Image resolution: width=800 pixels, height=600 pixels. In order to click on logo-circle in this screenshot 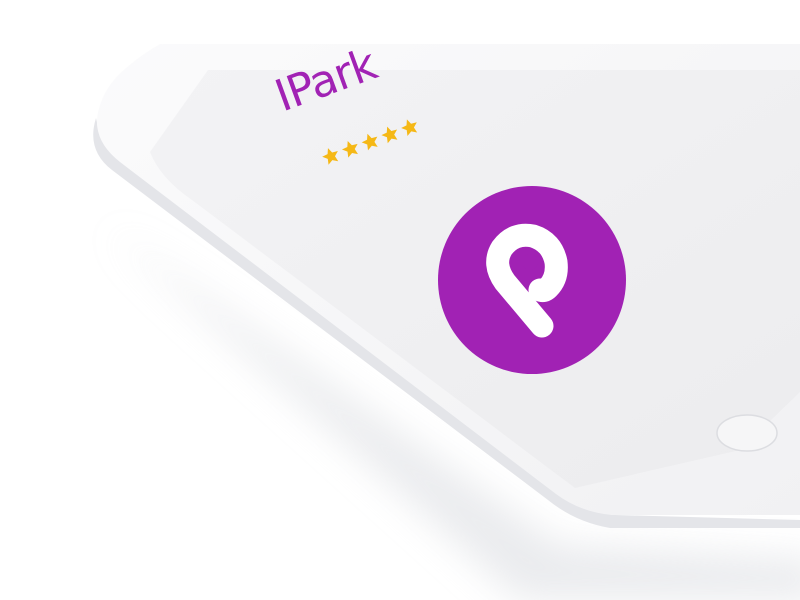, I will do `click(532, 280)`.